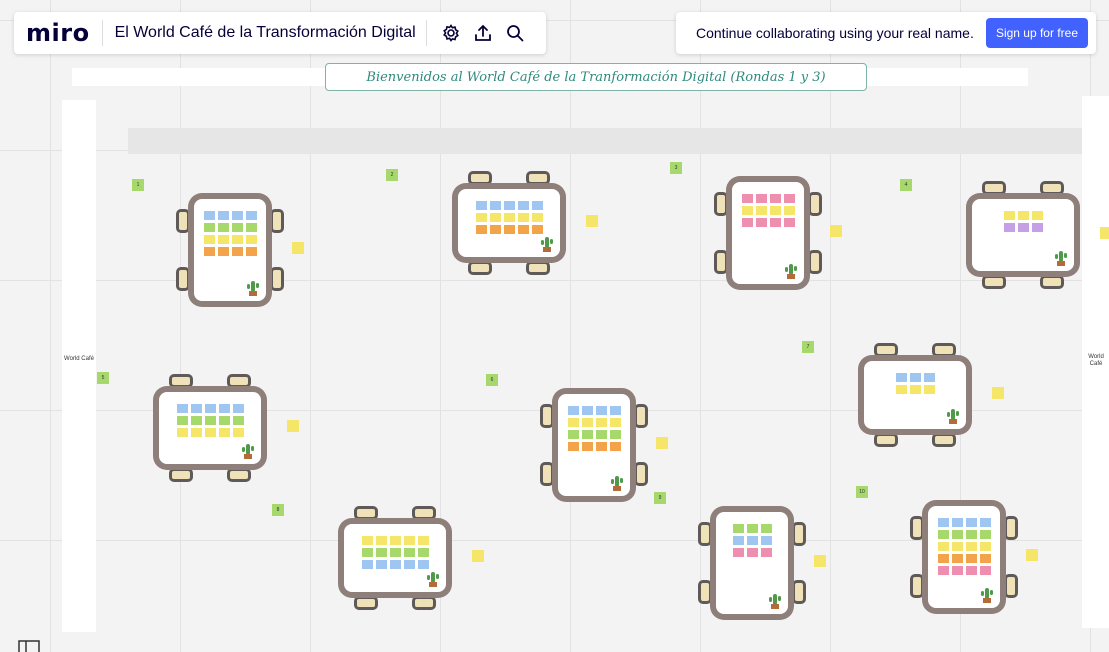 The width and height of the screenshot is (1109, 652). I want to click on table-number-tag: 6, so click(492, 380).